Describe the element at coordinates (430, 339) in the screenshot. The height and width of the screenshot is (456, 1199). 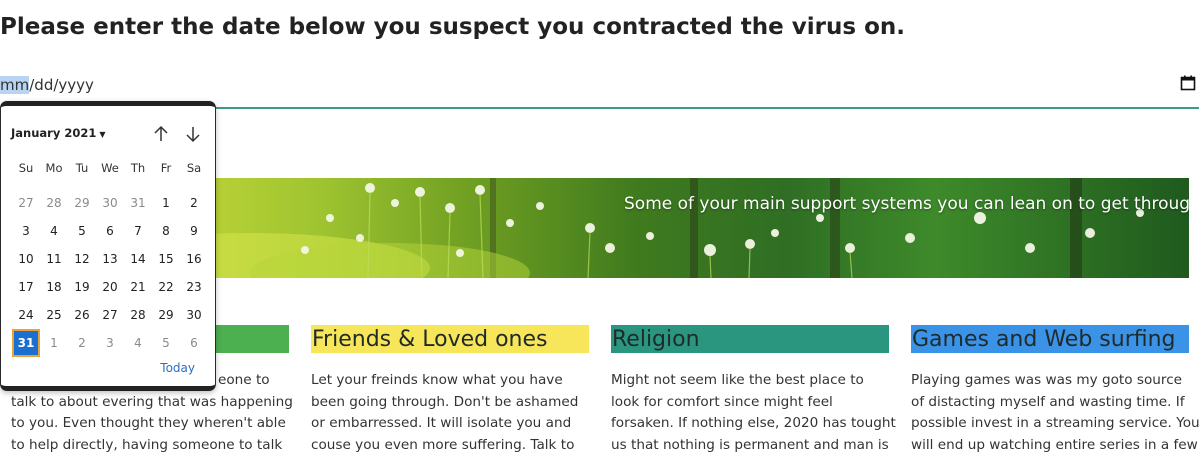
I see `column-title: Friends & Loved ones` at that location.